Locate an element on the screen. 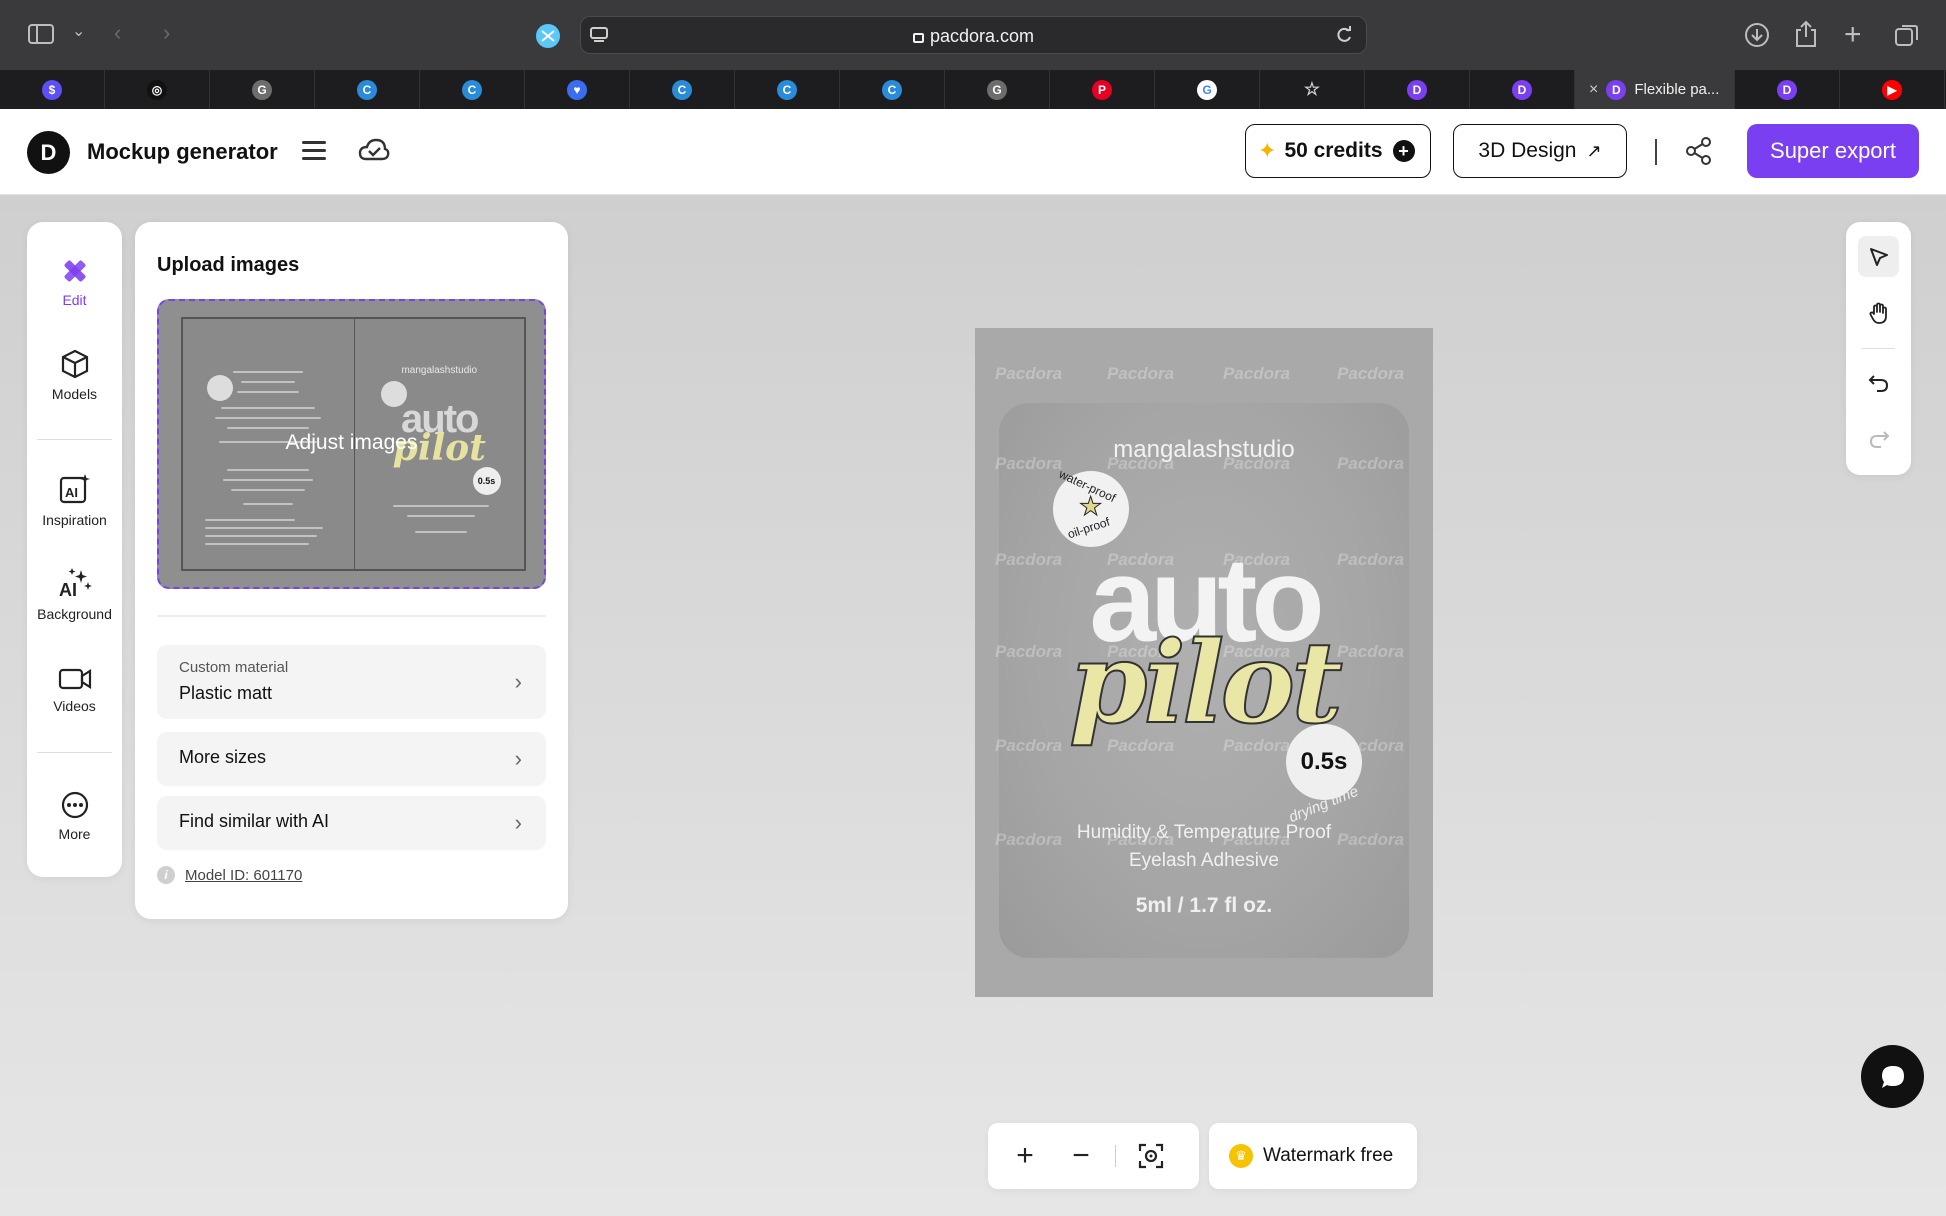  mini-brand: mangalashstudio is located at coordinates (439, 370).